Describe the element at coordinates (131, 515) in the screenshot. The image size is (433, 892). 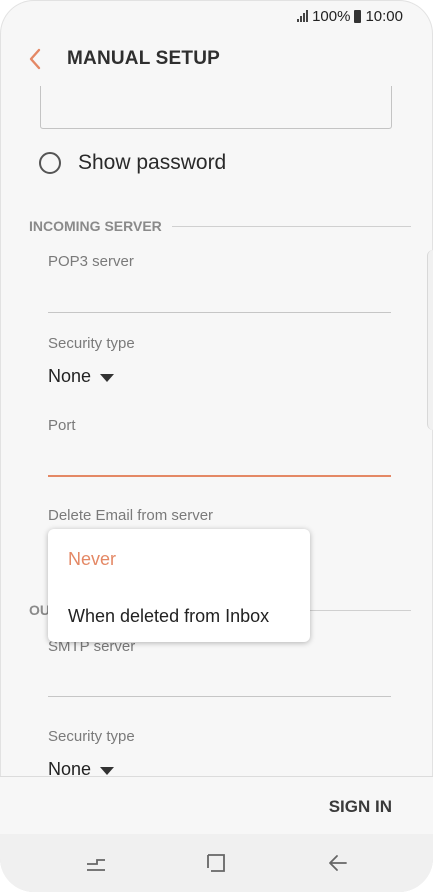
I see `delete-email-label: Delete Email from server` at that location.